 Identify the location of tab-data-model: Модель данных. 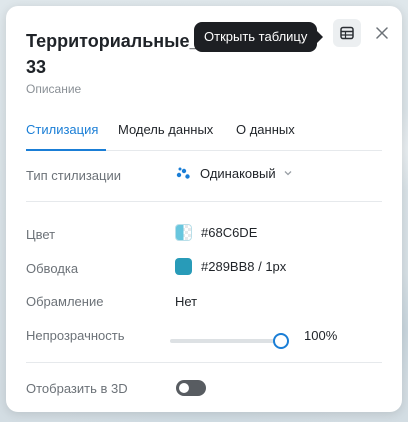
(165, 129).